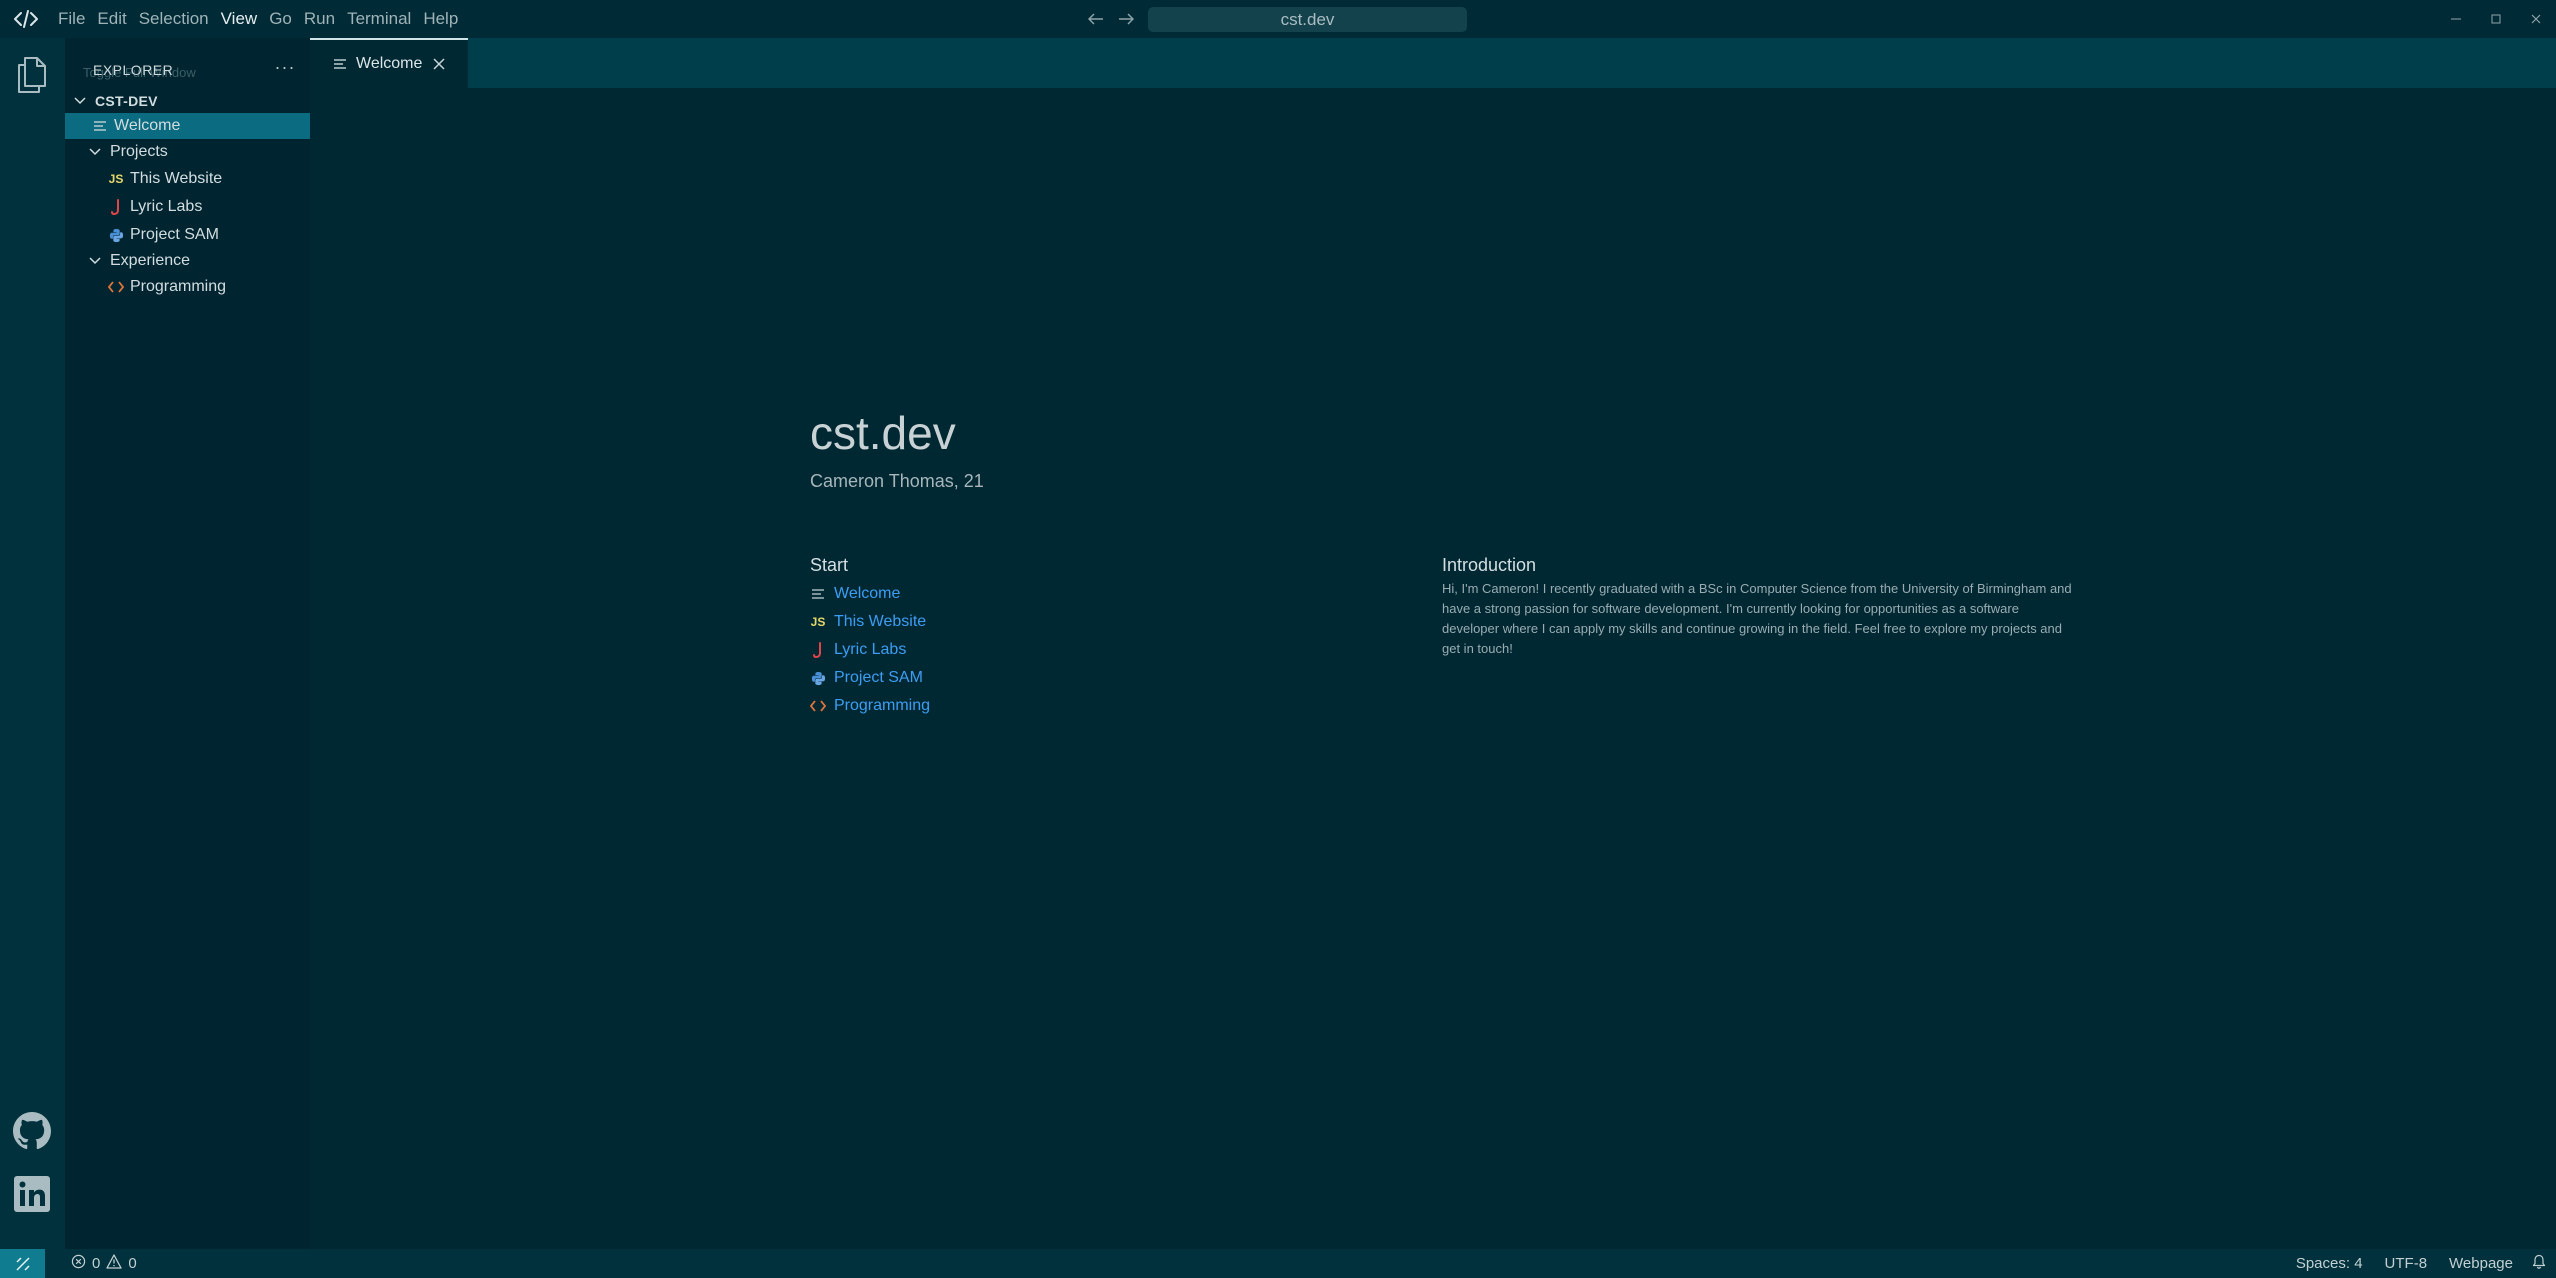 The image size is (2556, 1278). Describe the element at coordinates (96, 1263) in the screenshot. I see `error-count: 0` at that location.